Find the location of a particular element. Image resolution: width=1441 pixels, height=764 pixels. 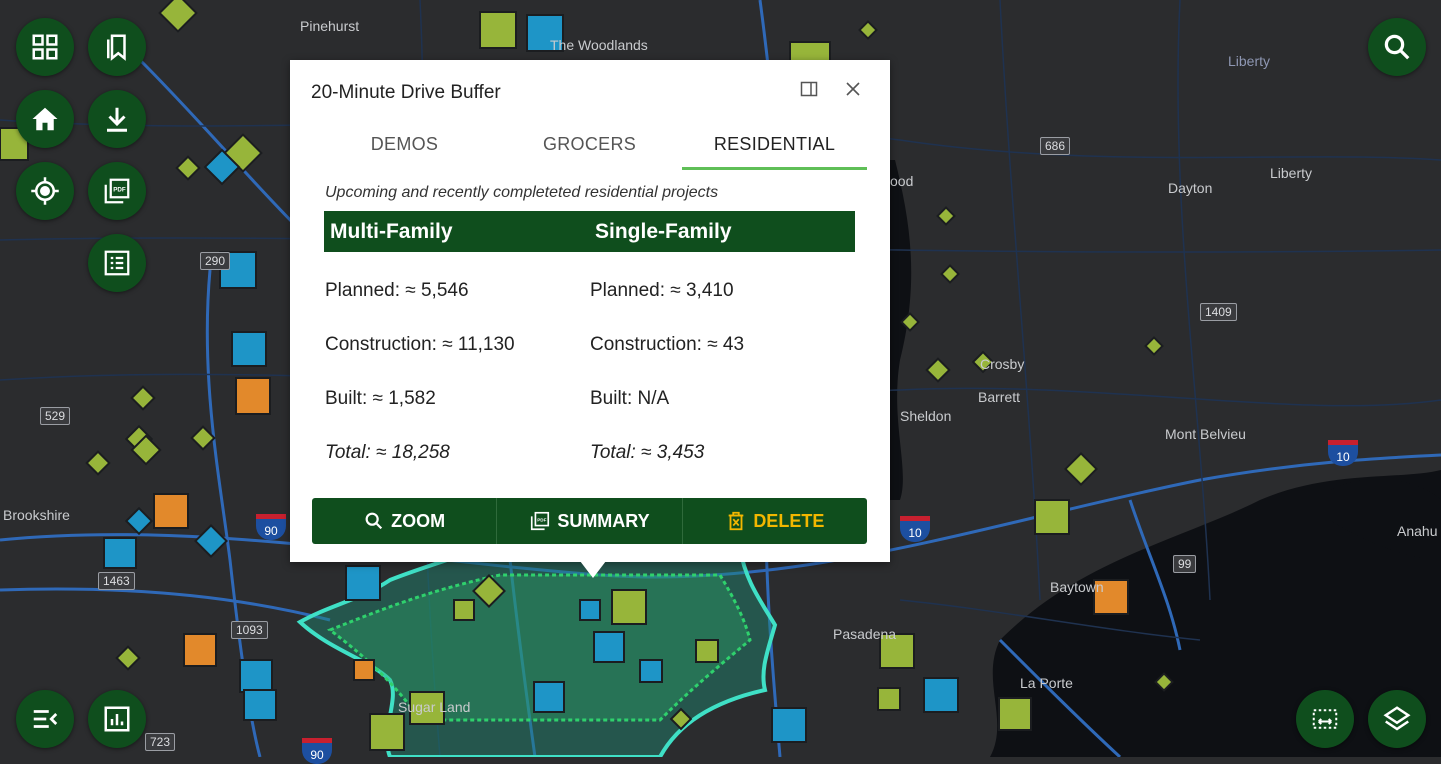

multi-construction: Construction: ≈ 11,130 is located at coordinates (420, 344).